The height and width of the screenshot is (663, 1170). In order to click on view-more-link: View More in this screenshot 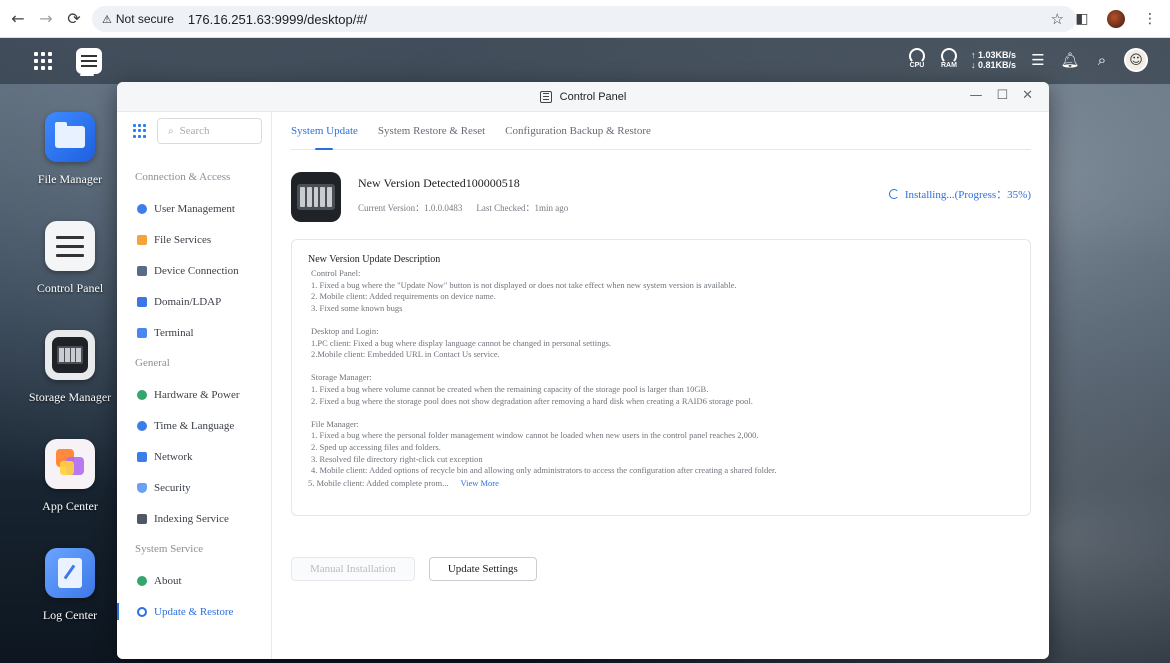, I will do `click(479, 484)`.